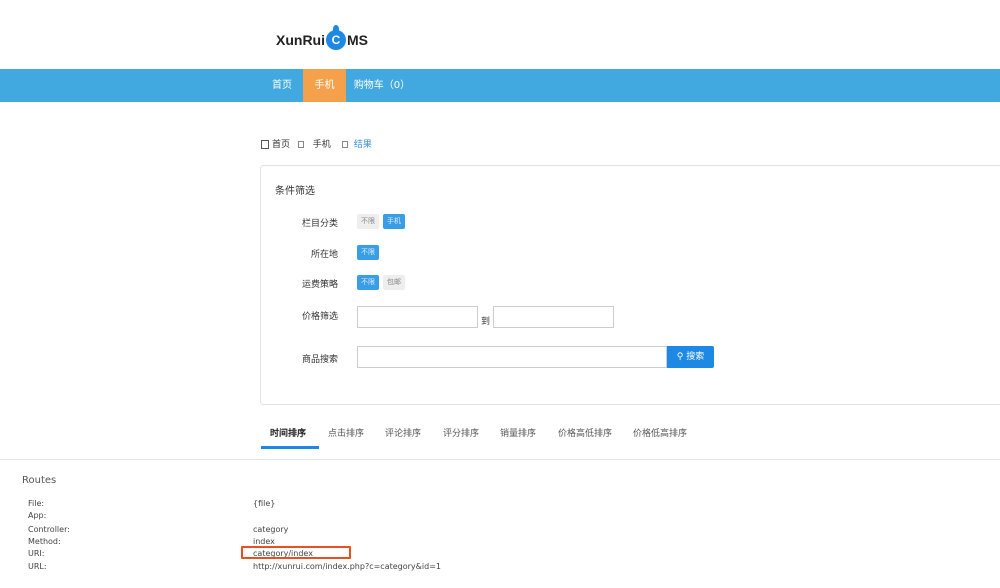  I want to click on logo-text-xunrui: XunRui, so click(300, 40).